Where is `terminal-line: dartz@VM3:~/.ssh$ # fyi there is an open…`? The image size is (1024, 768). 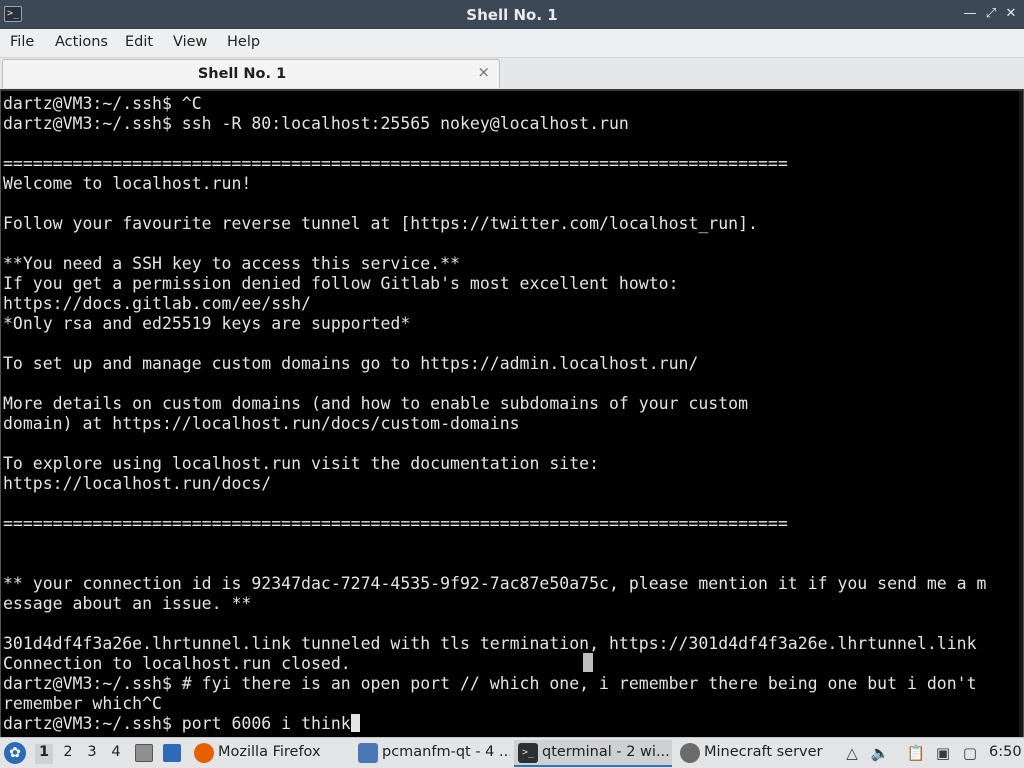 terminal-line: dartz@VM3:~/.ssh$ # fyi there is an open… is located at coordinates (490, 683).